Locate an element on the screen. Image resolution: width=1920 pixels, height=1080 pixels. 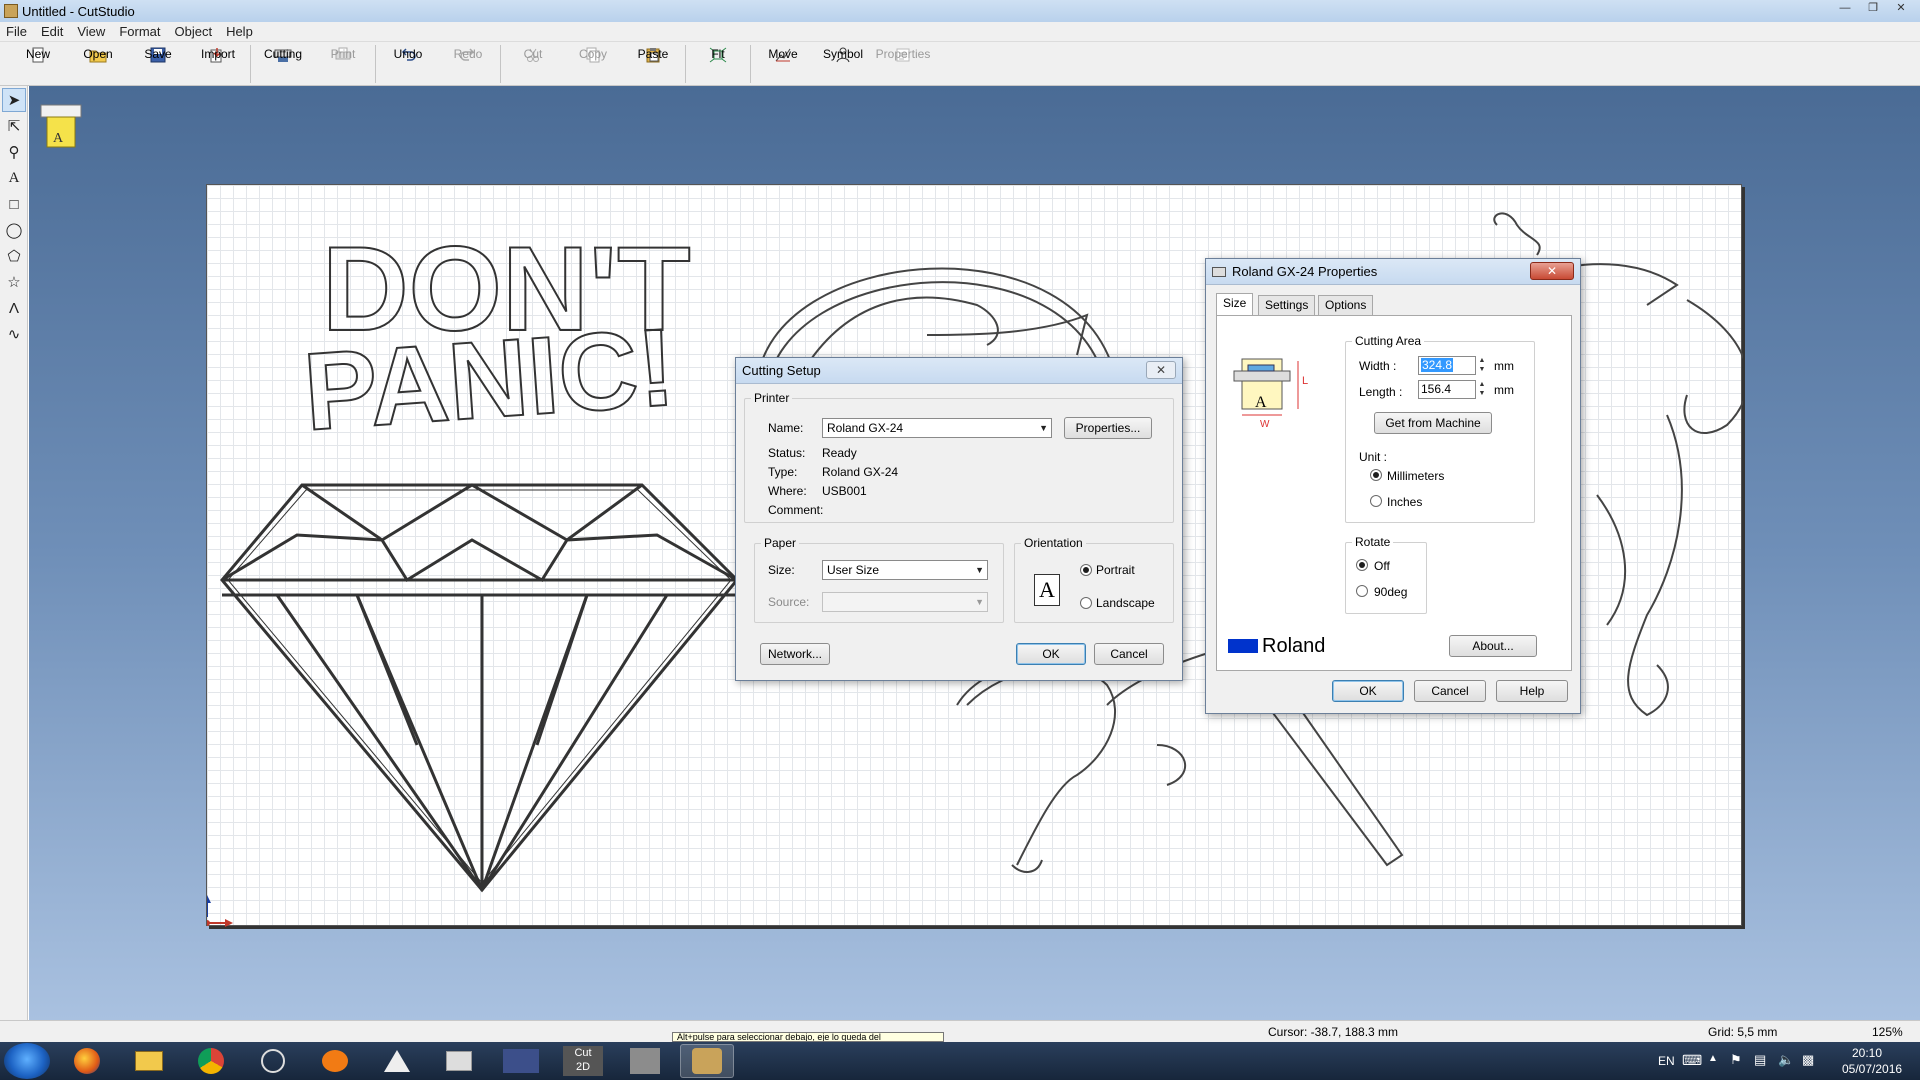
chrome-taskbar-icon is located at coordinates (211, 1061).